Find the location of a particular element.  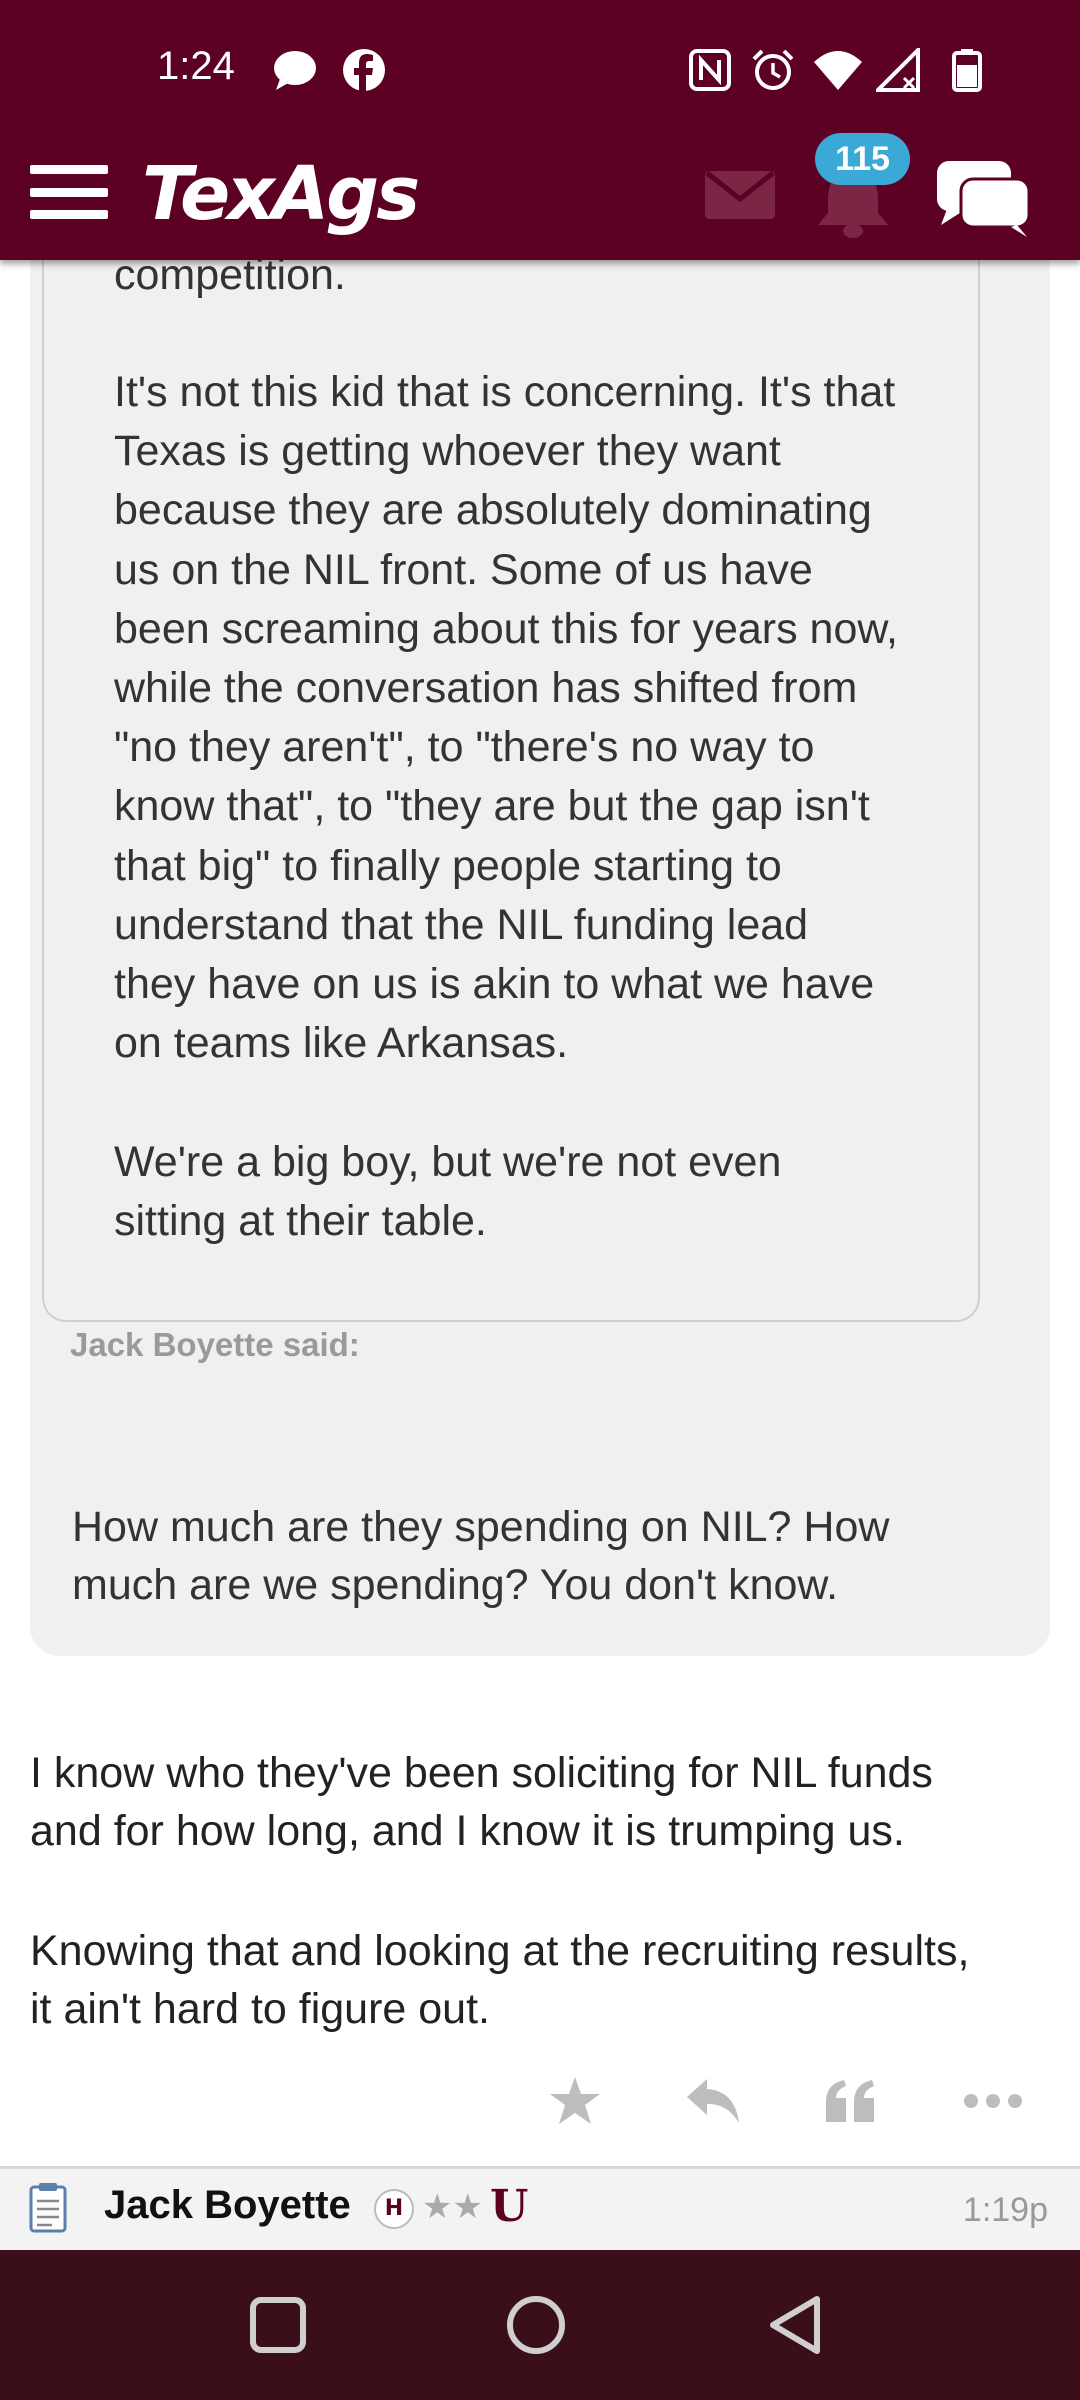

username: Jack Boyette is located at coordinates (227, 2205).